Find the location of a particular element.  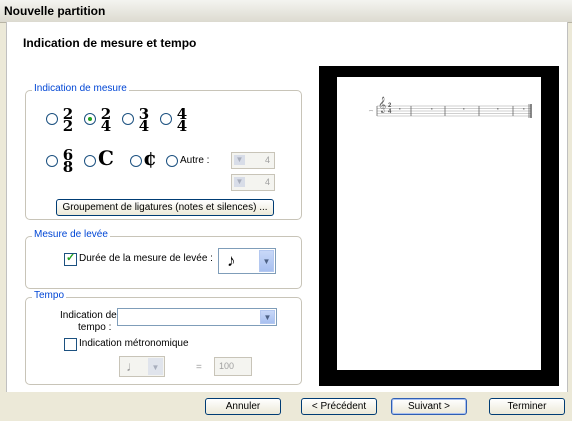

time-sig-6-8-glyph: 68 is located at coordinates (68, 161).